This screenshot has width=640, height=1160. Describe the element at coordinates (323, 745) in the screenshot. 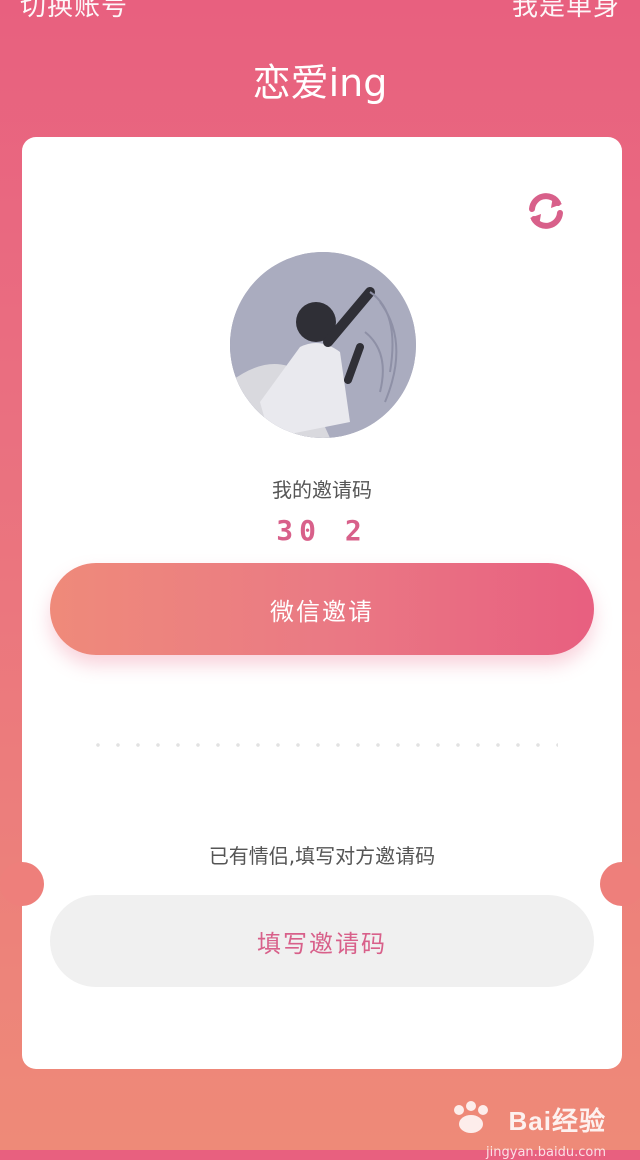

I see `dotted-divider` at that location.